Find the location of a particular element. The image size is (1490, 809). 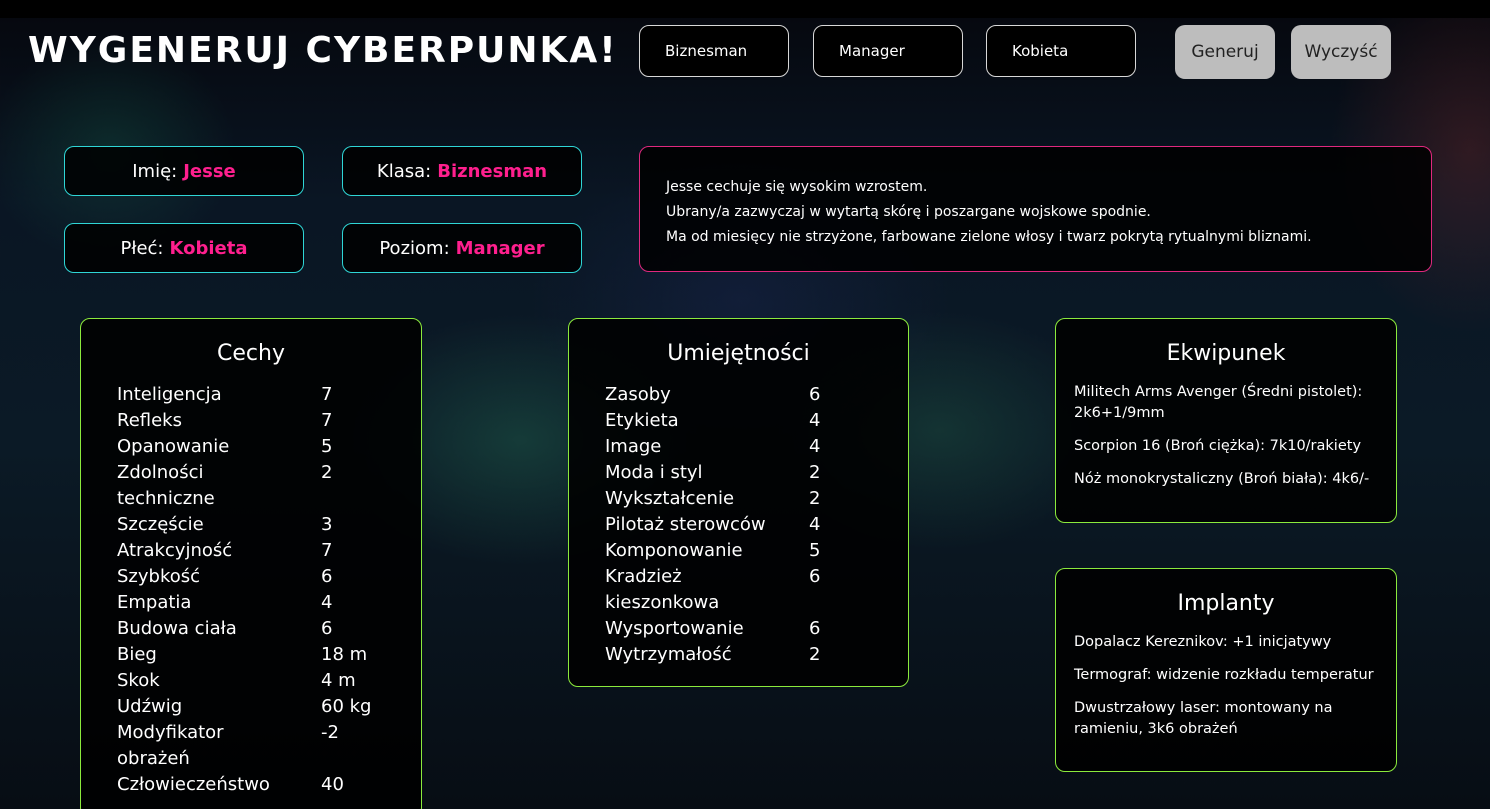

trait-name: Człowieczeństwo is located at coordinates (193, 784).